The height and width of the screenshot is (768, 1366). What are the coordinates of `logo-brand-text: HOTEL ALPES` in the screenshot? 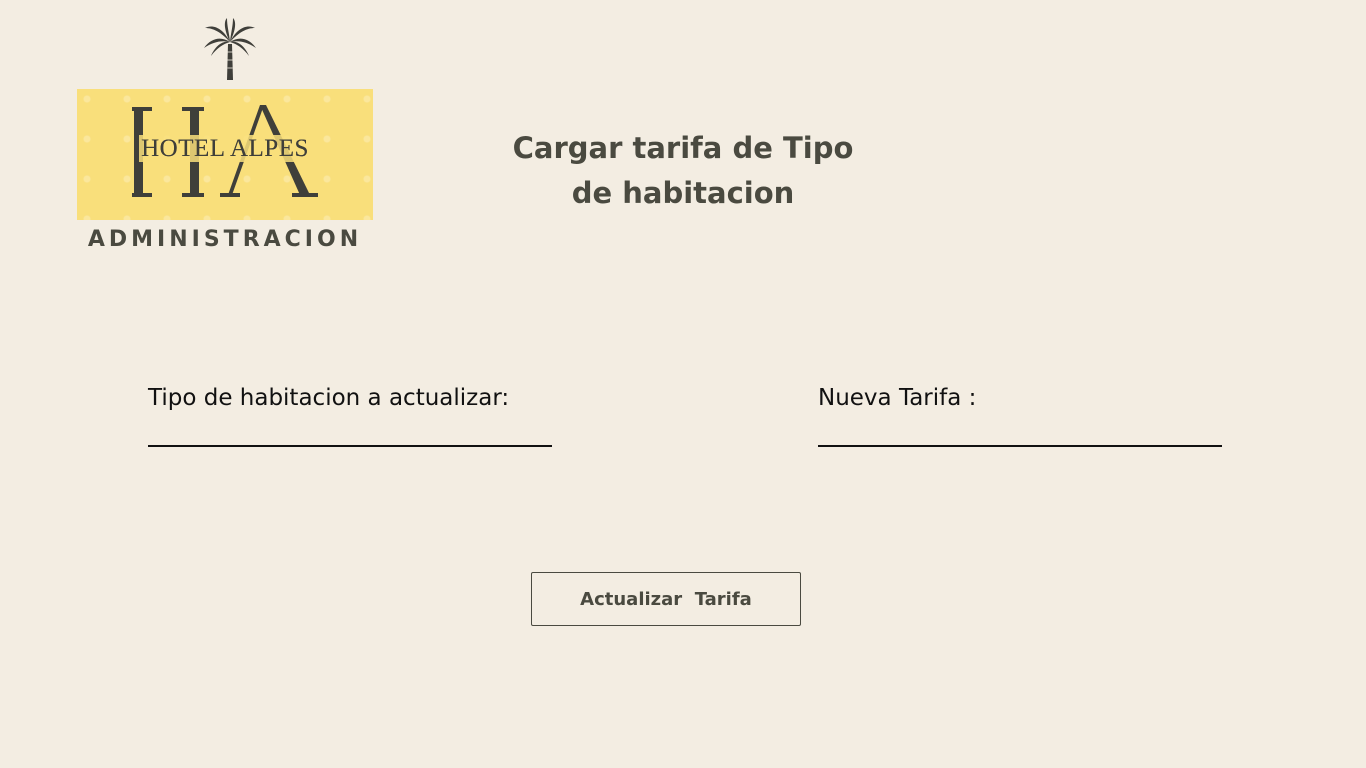 It's located at (225, 148).